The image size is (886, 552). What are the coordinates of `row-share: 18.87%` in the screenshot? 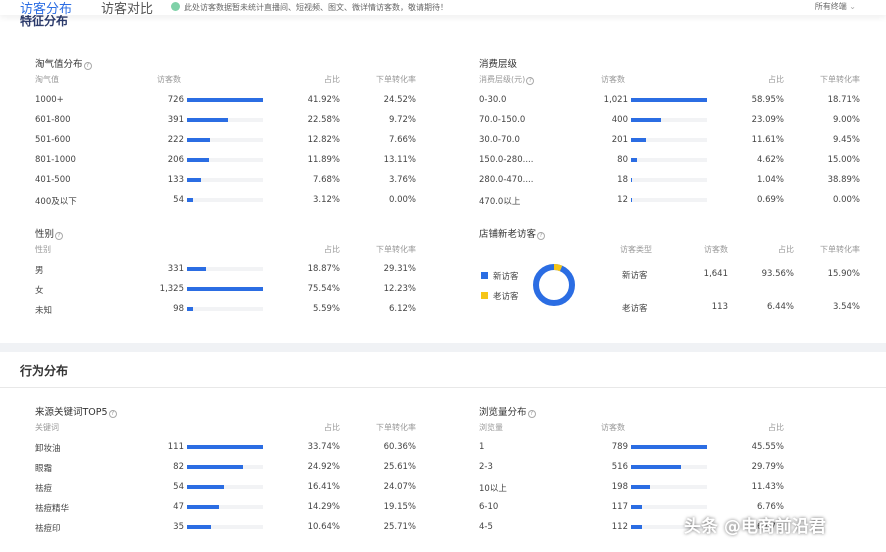 It's located at (323, 269).